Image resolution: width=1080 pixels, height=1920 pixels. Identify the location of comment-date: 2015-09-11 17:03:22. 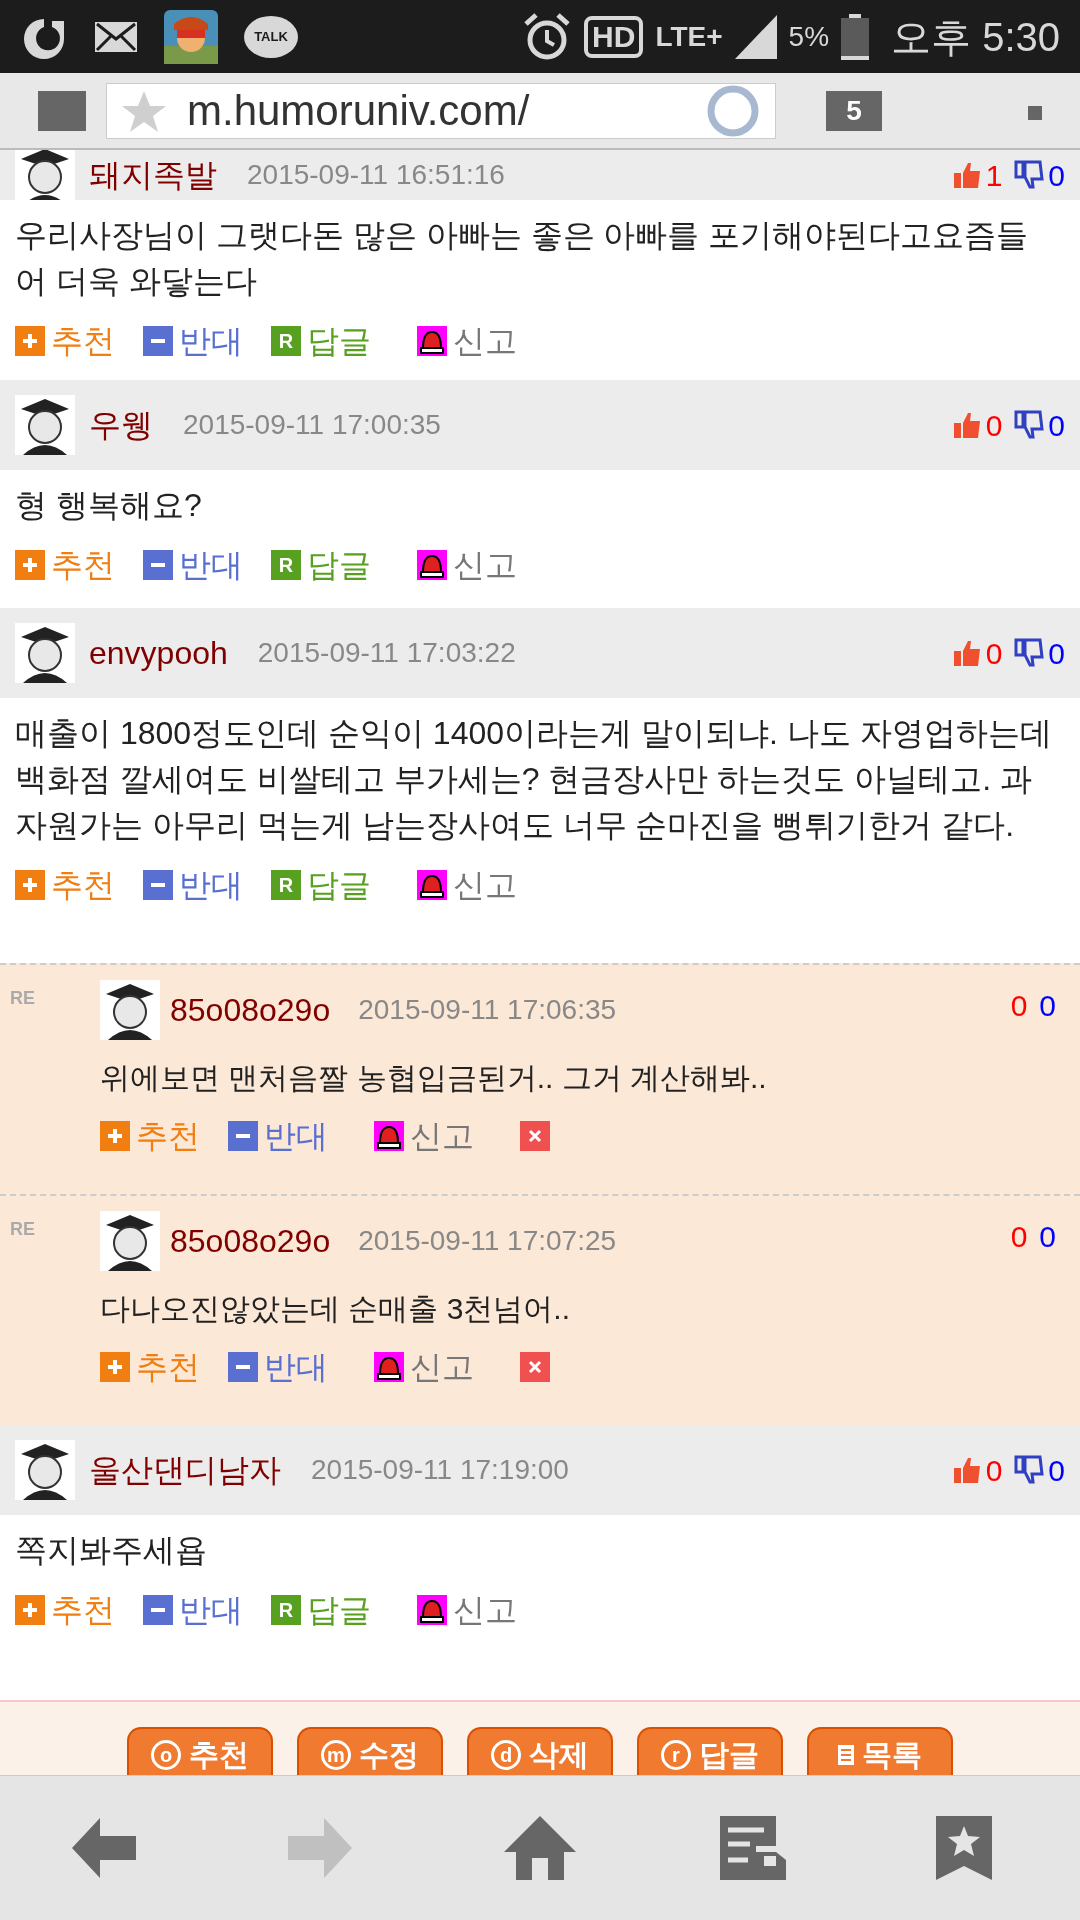
(386, 653).